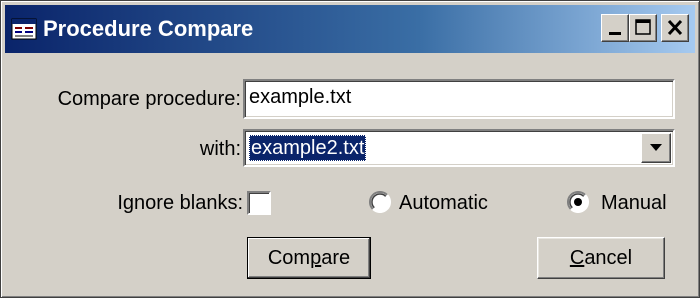  What do you see at coordinates (180, 203) in the screenshot?
I see `ignore-blanks-label: Ignore blanks:` at bounding box center [180, 203].